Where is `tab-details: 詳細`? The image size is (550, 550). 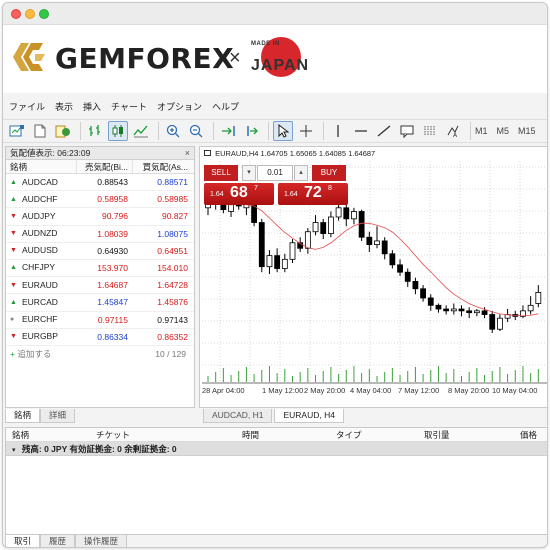
tab-details: 詳細 is located at coordinates (58, 416).